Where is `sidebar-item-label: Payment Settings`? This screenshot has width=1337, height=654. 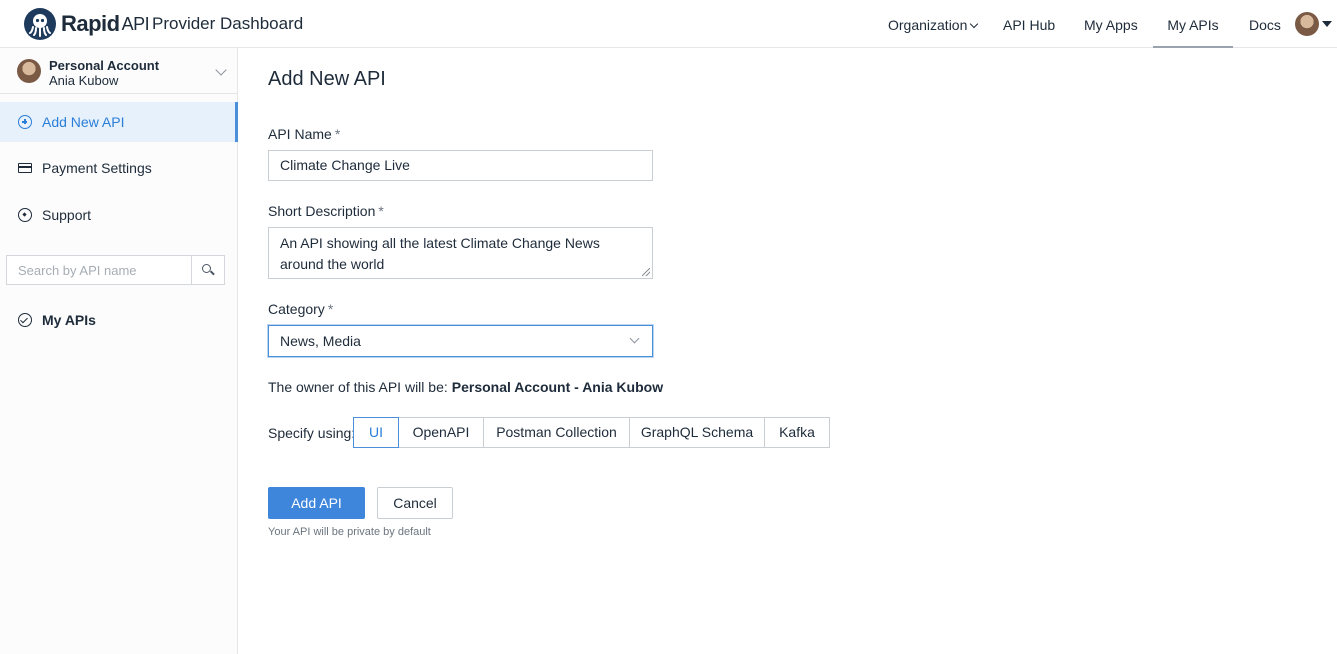 sidebar-item-label: Payment Settings is located at coordinates (97, 168).